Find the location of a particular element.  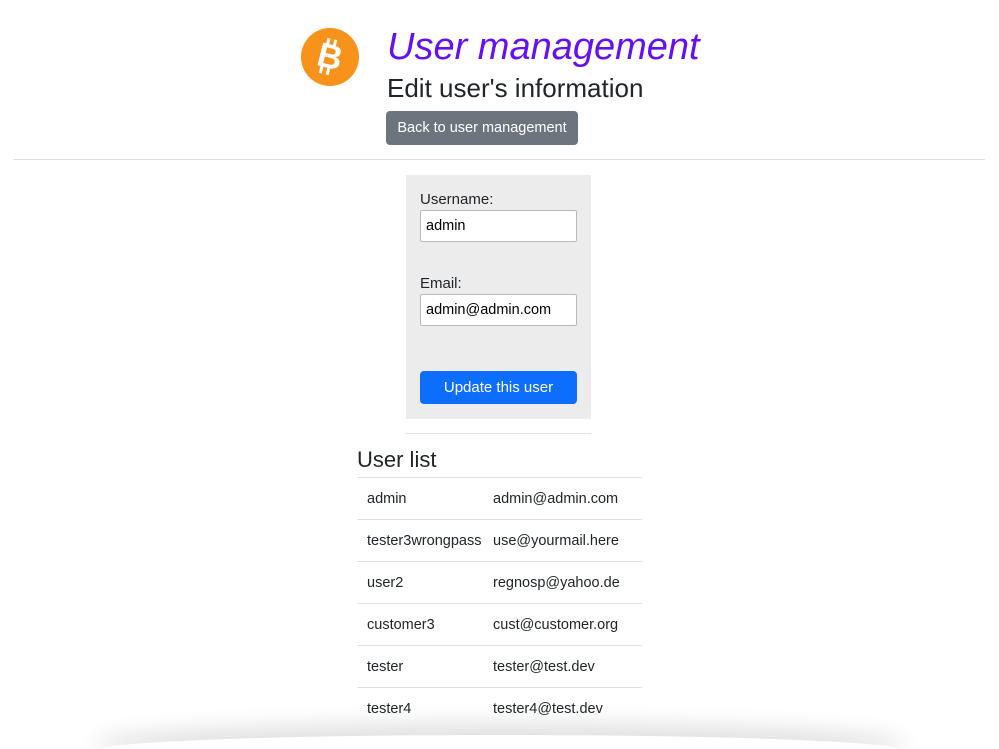

user-name-cell: user2 is located at coordinates (385, 582).